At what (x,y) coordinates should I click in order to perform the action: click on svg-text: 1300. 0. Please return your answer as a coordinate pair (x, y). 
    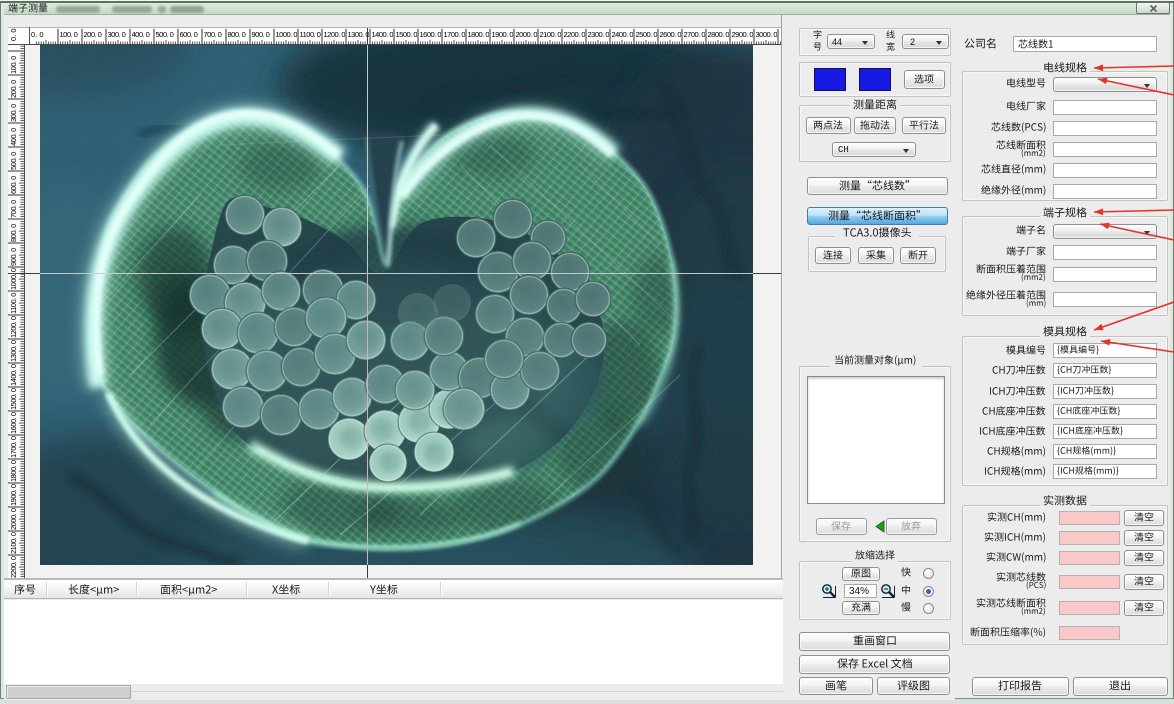
    Looking at the image, I should click on (13, 351).